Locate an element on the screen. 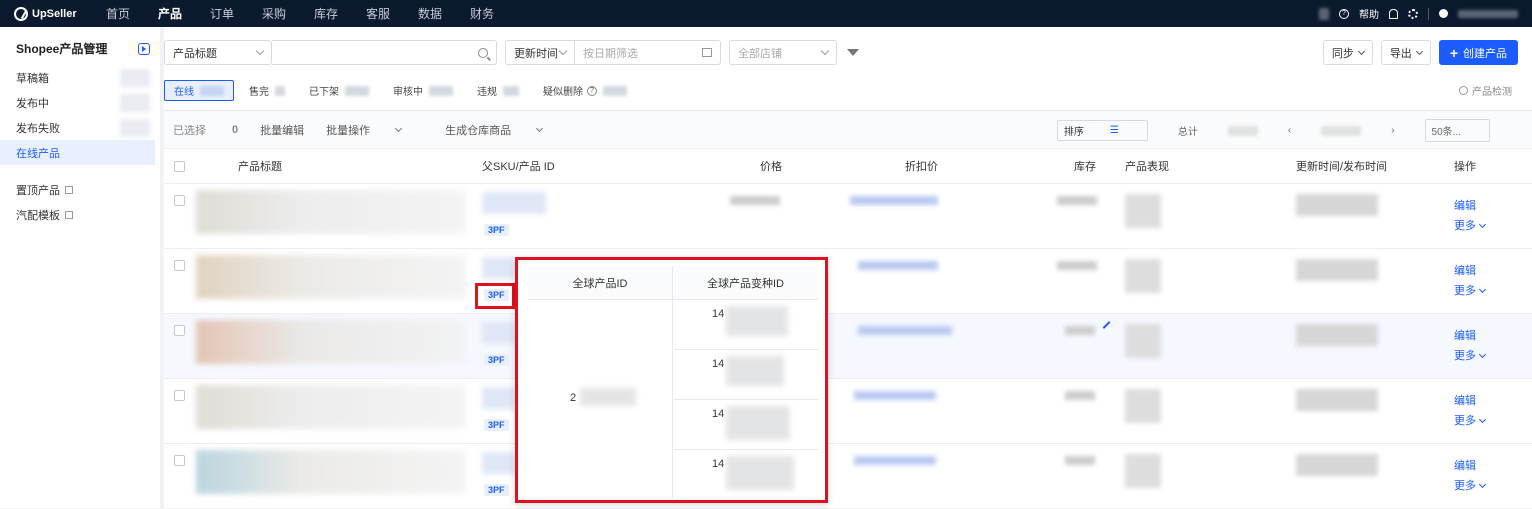  tab-under-review: 审核中 is located at coordinates (423, 90).